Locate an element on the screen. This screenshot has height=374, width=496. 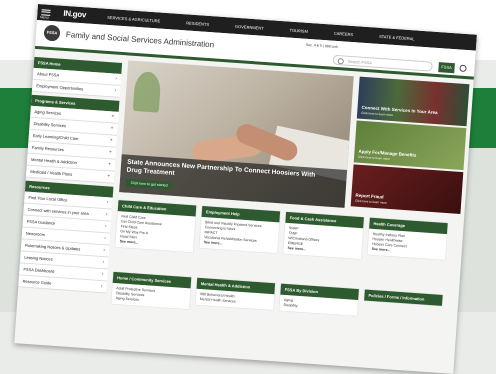
nav-link-residents: RESIDENTS is located at coordinates (197, 23).